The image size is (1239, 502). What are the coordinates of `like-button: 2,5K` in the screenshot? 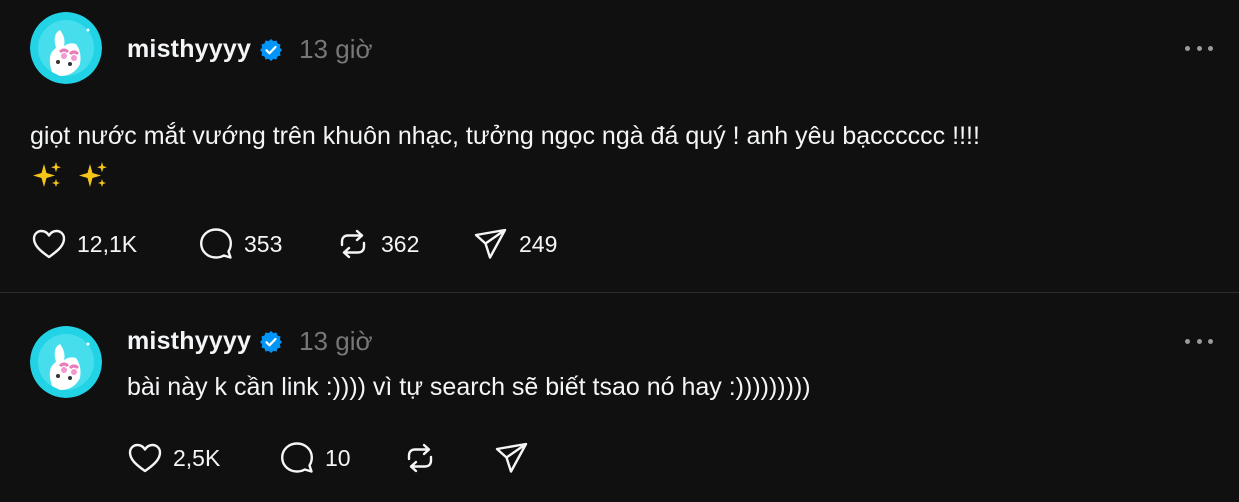 It's located at (203, 458).